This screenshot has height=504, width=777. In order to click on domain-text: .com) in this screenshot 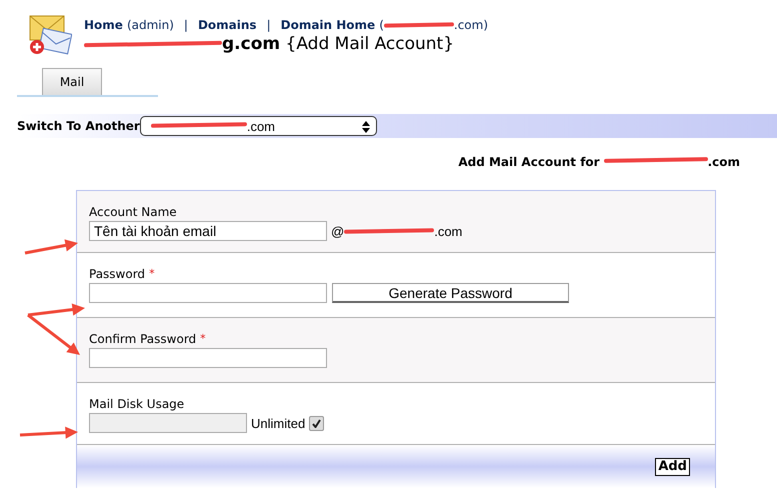, I will do `click(471, 25)`.